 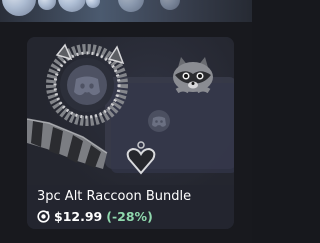 I want to click on previous-card-preview, so click(x=126, y=11).